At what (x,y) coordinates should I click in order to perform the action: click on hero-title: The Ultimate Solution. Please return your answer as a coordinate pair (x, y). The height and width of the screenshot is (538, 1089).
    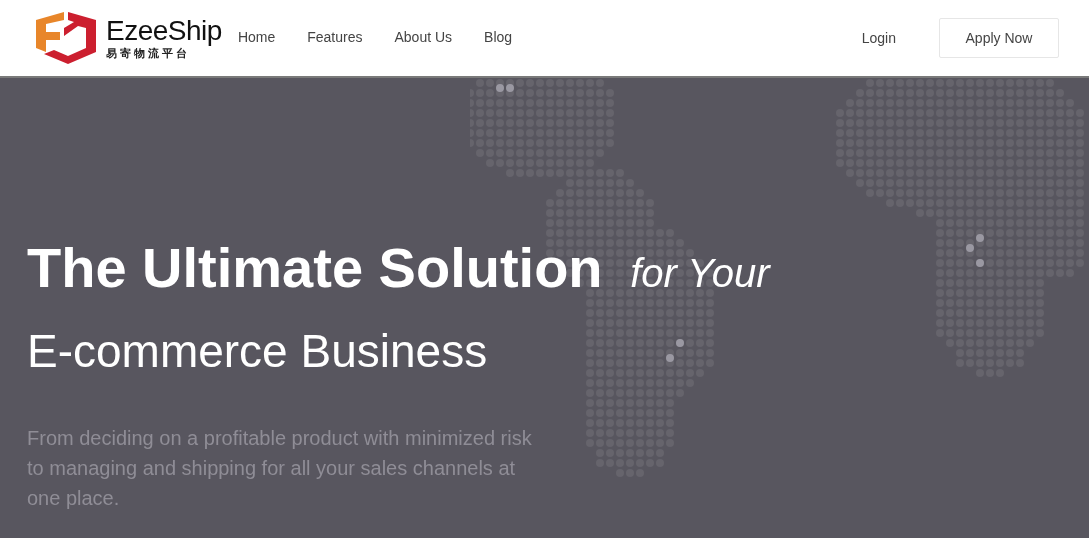
    Looking at the image, I should click on (315, 267).